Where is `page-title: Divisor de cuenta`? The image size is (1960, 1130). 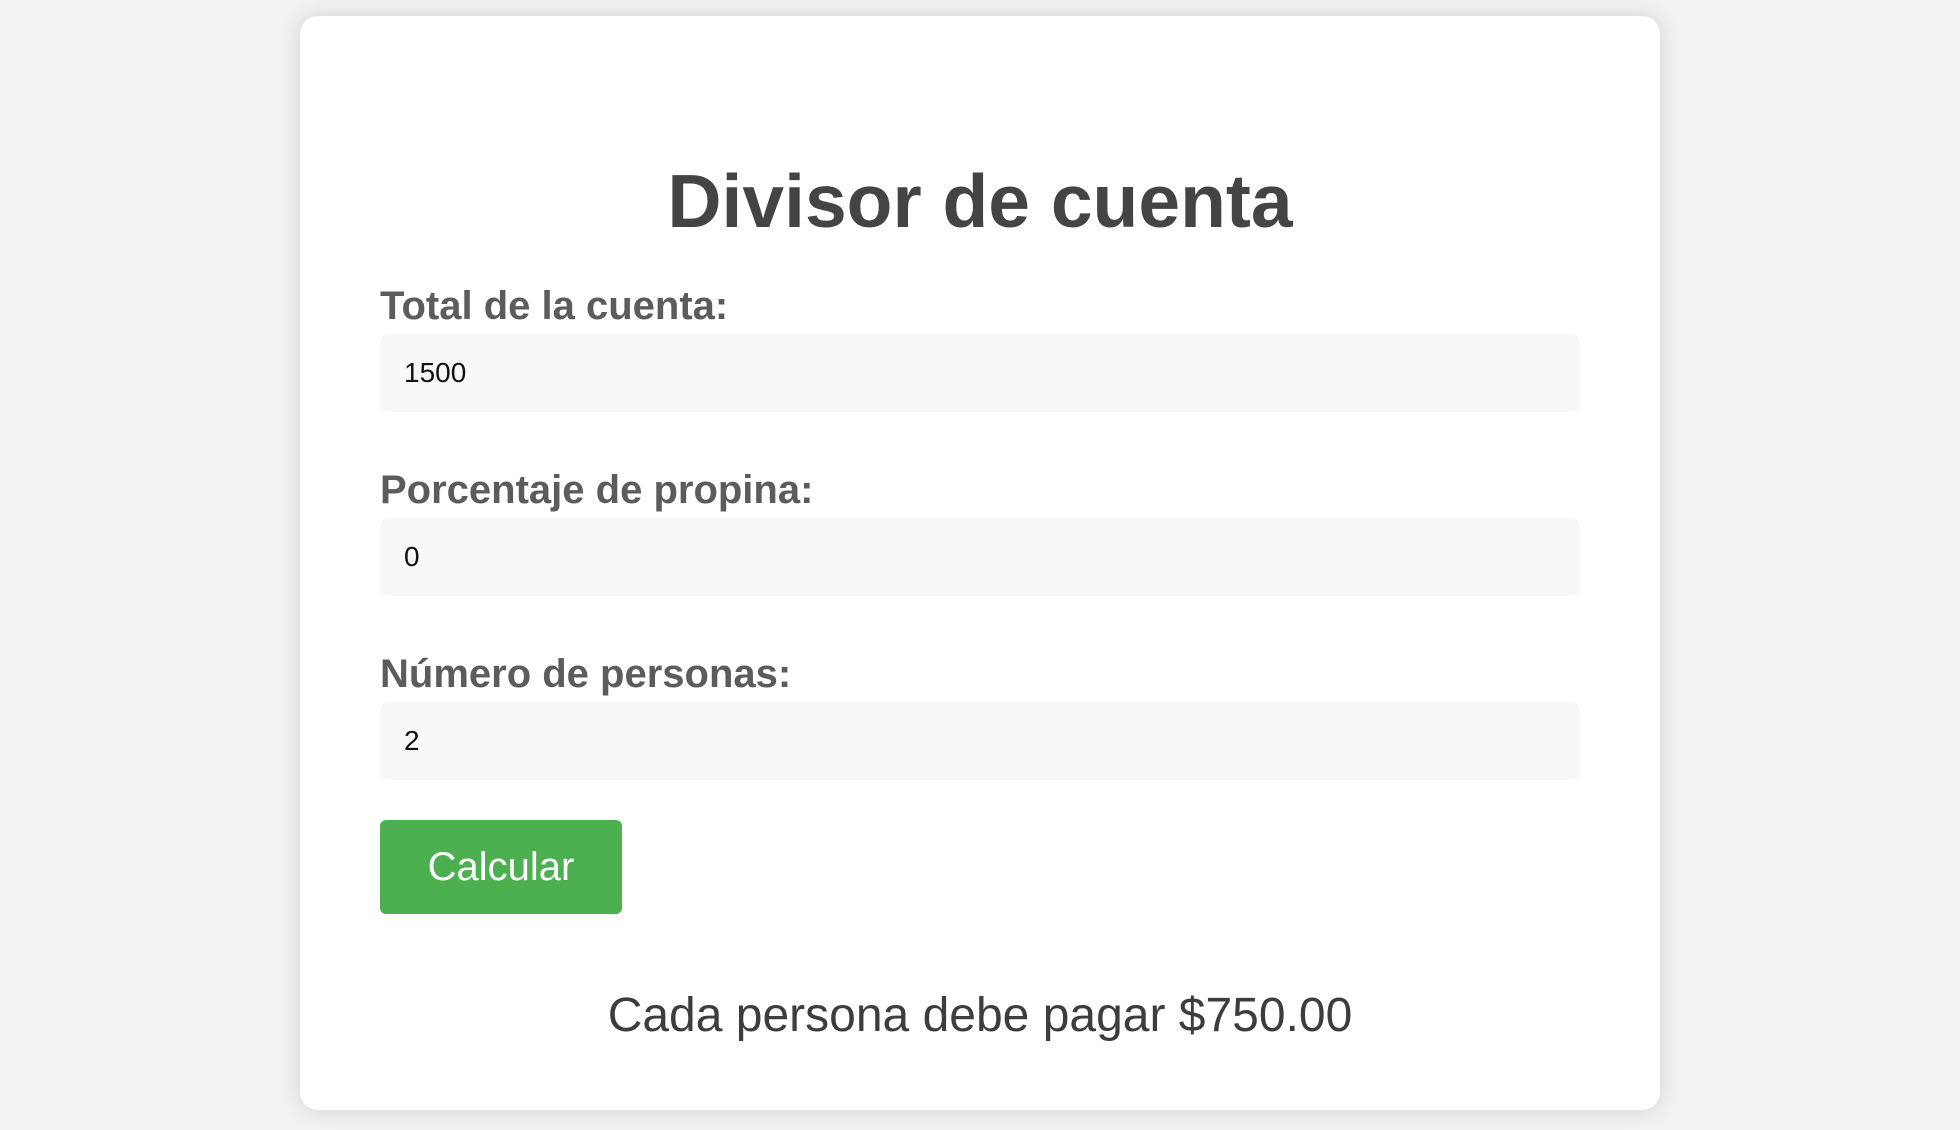 page-title: Divisor de cuenta is located at coordinates (980, 201).